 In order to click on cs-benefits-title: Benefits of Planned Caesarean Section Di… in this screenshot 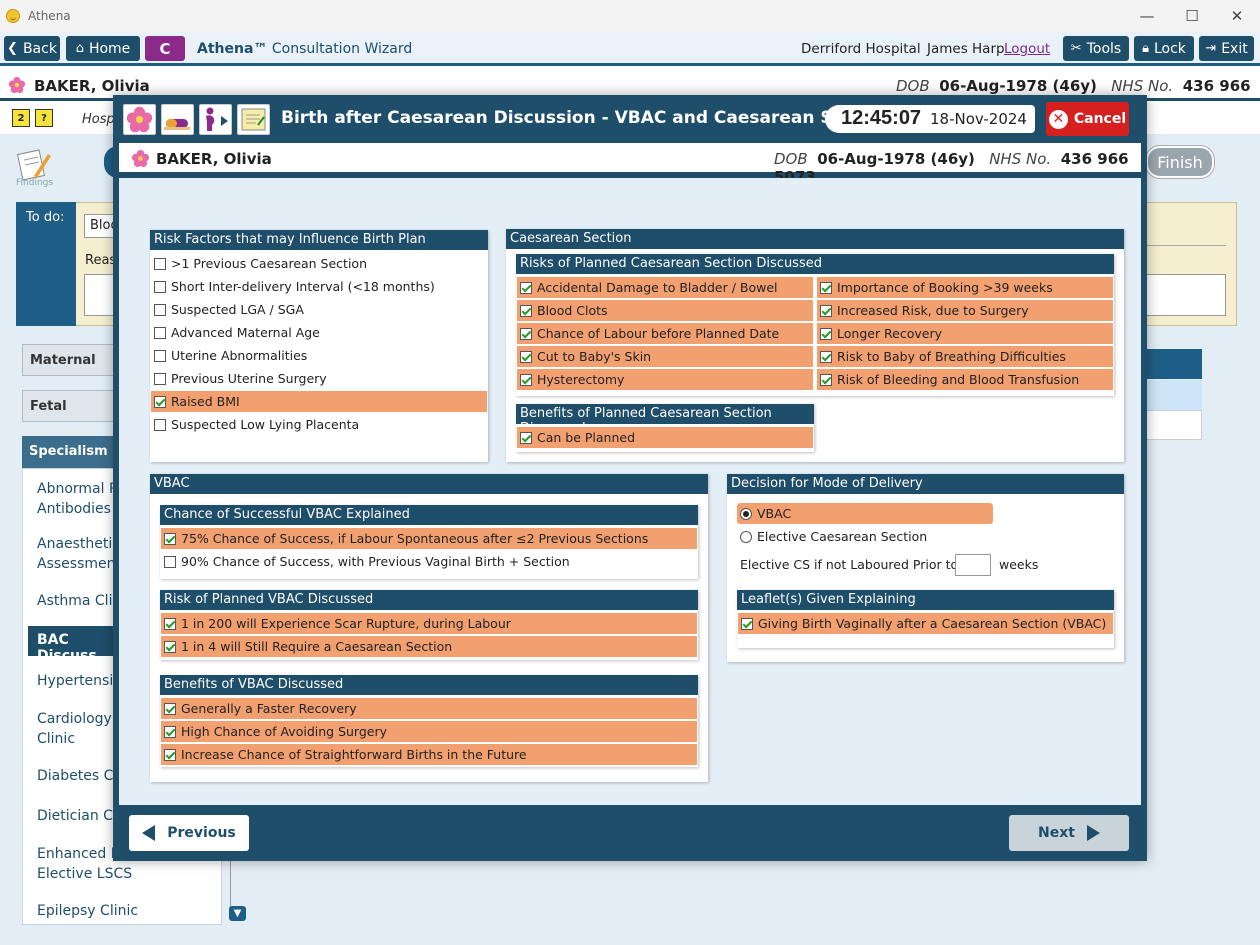, I will do `click(665, 420)`.